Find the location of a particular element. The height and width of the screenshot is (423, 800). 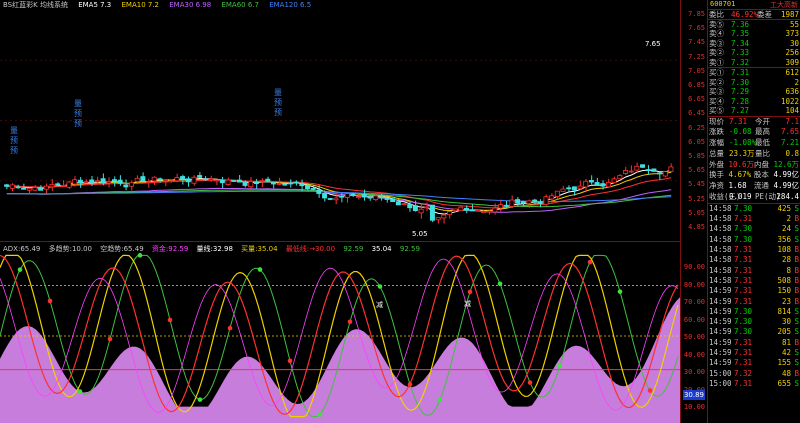

stat-label: 换手 is located at coordinates (716, 175).